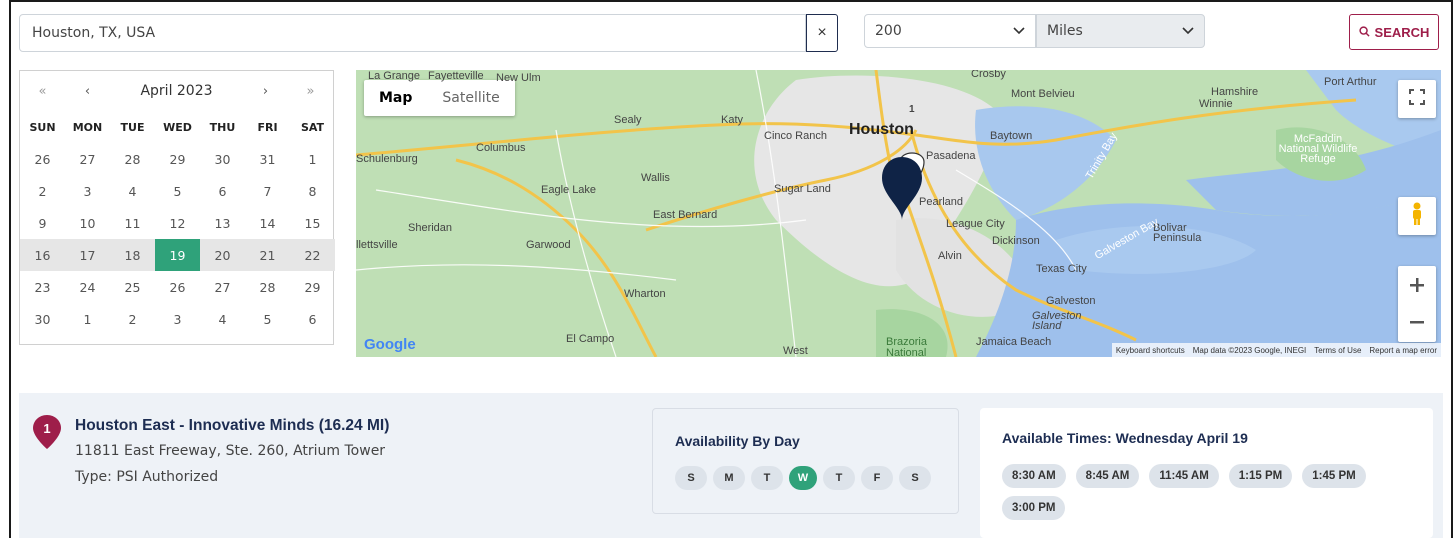  Describe the element at coordinates (1043, 94) in the screenshot. I see `map-label: Mont Belvieu` at that location.